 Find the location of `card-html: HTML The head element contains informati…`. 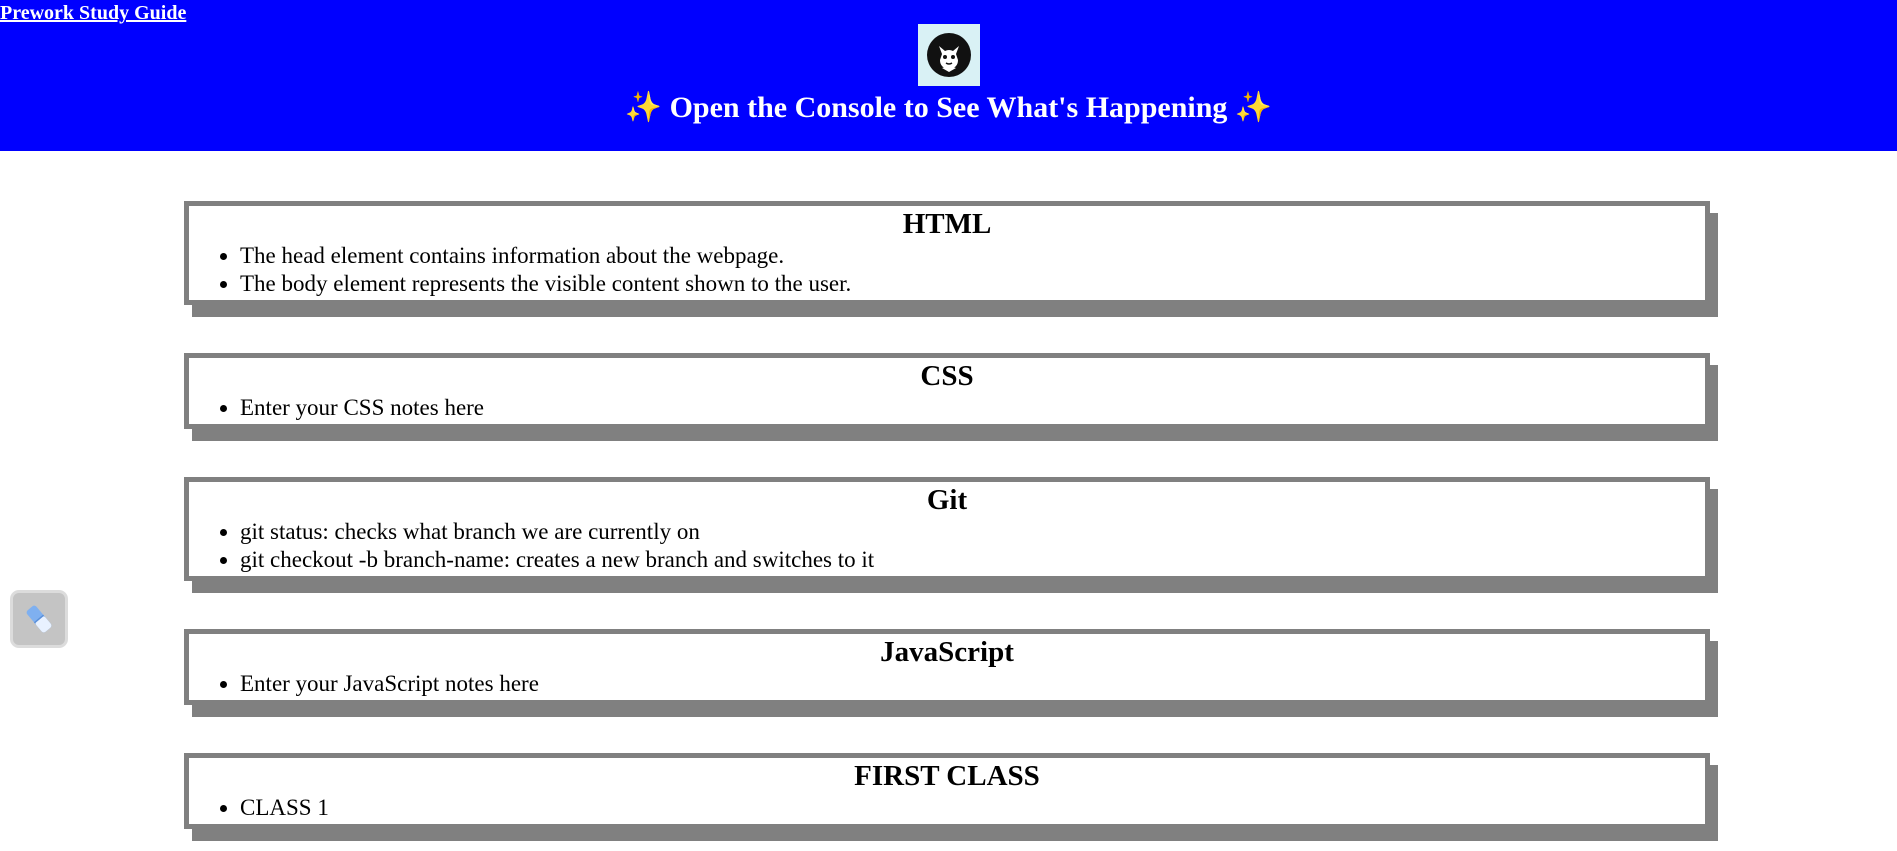

card-html: HTML The head element contains informati… is located at coordinates (947, 253).